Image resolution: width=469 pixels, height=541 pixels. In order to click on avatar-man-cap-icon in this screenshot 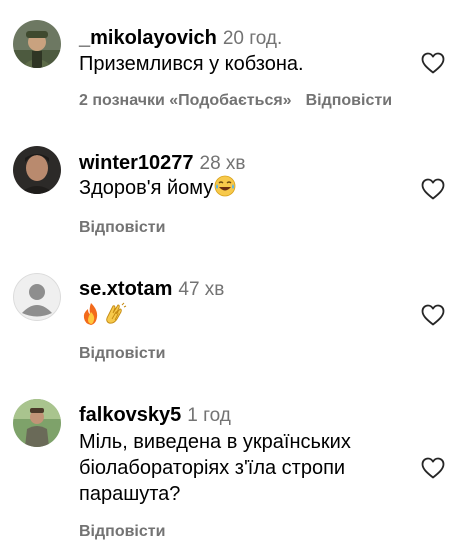, I will do `click(37, 44)`.